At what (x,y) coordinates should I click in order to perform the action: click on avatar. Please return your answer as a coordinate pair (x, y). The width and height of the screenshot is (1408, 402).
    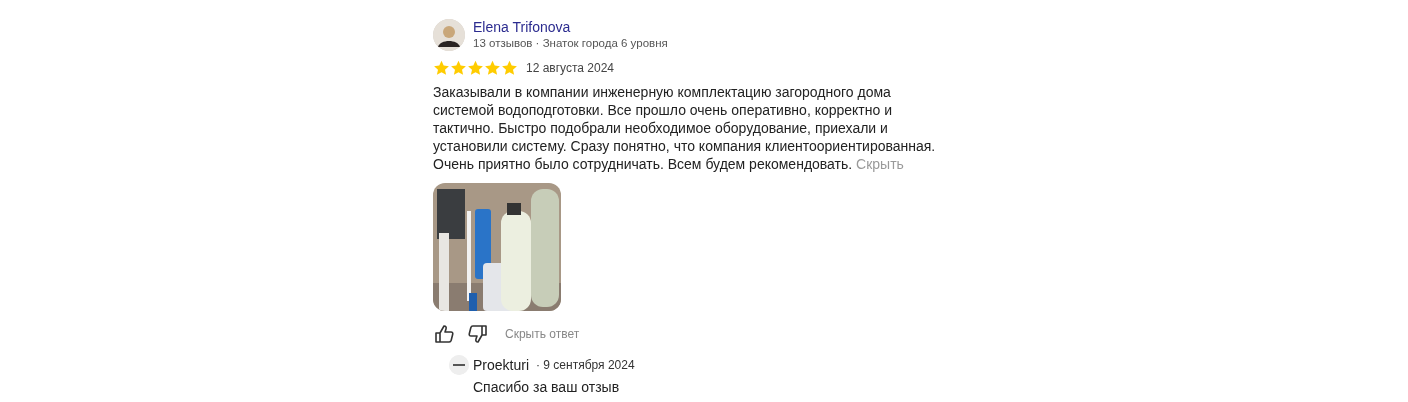
    Looking at the image, I should click on (449, 35).